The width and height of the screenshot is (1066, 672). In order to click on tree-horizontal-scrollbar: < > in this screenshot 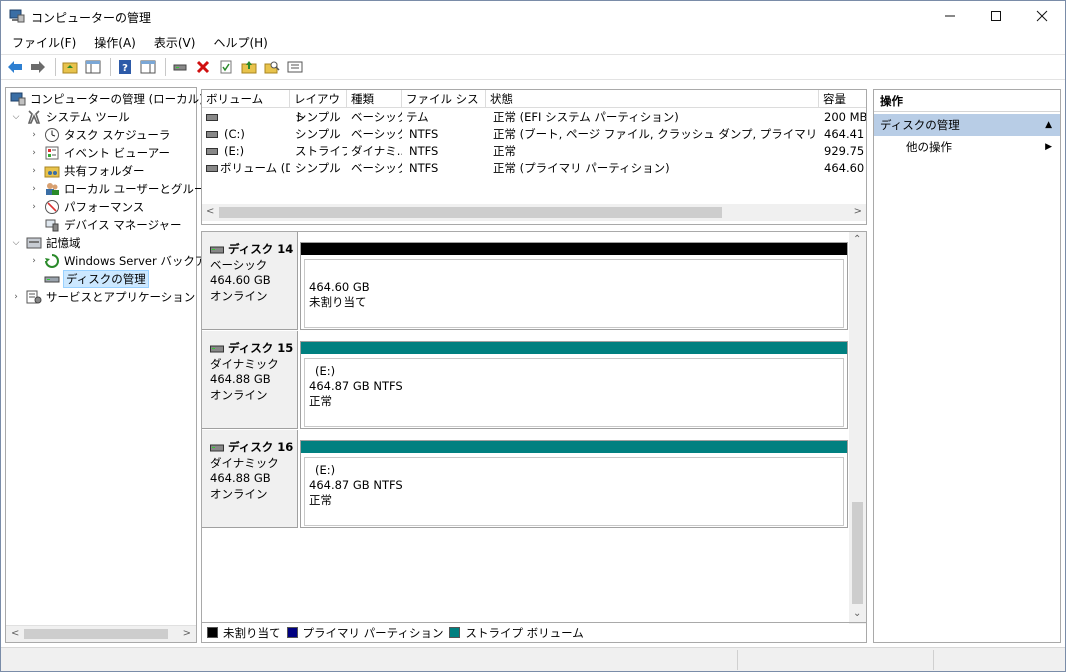, I will do `click(101, 633)`.